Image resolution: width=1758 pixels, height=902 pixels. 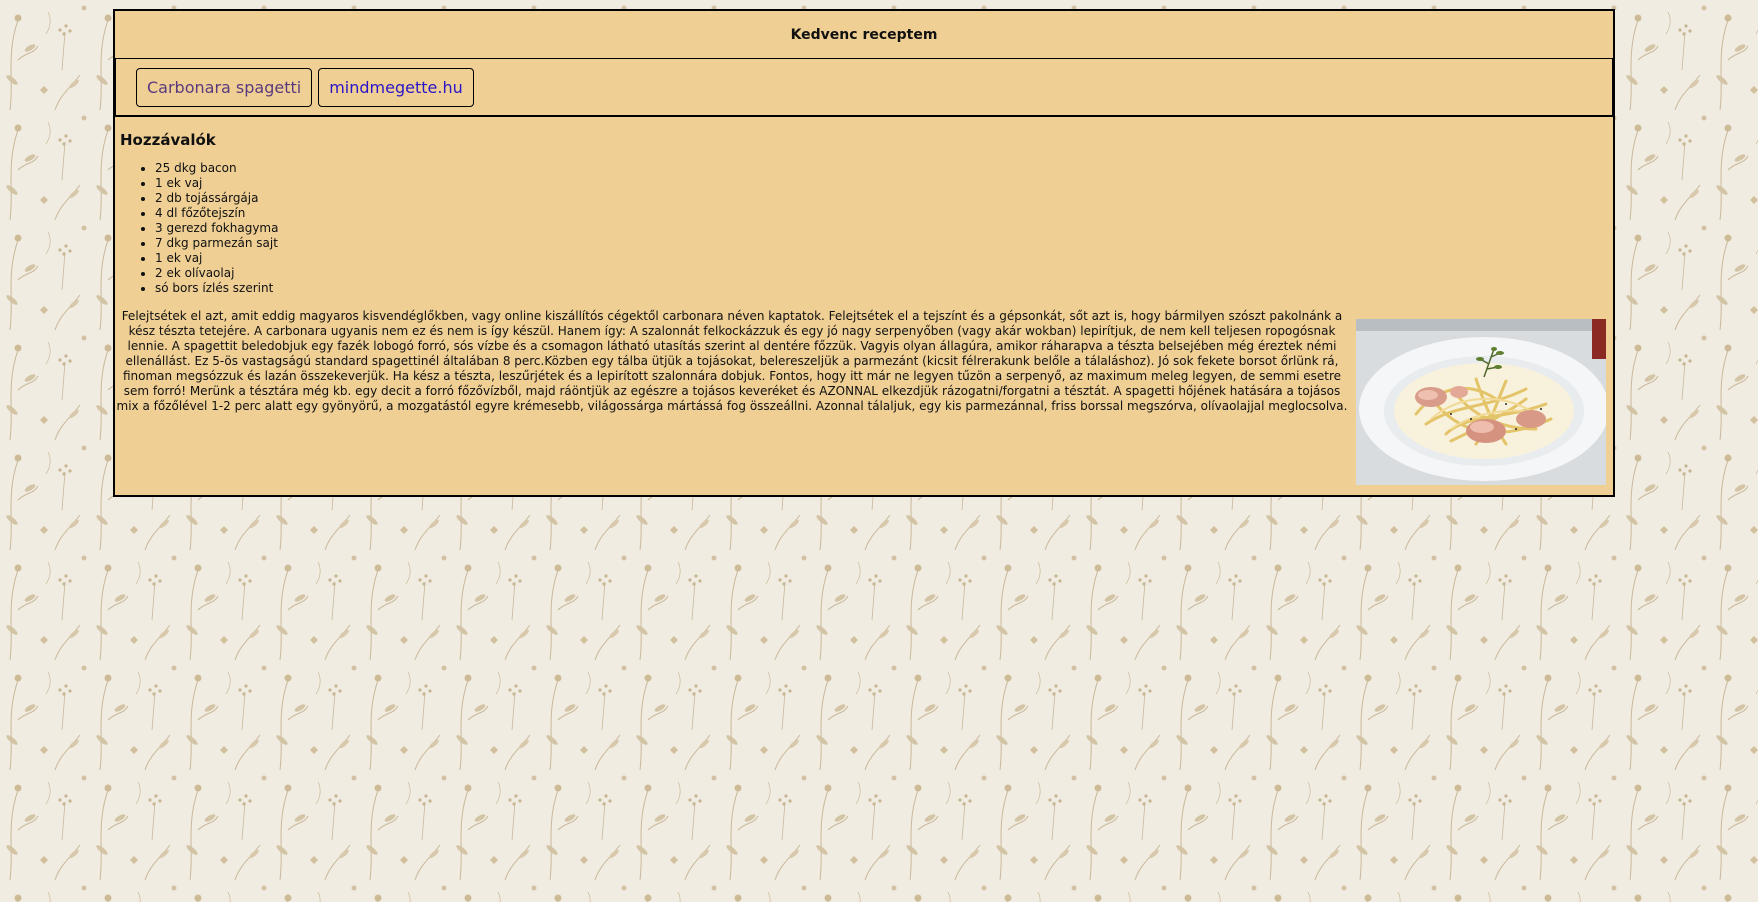 I want to click on ingredient-item: 4 dl főzőtejszín, so click(x=216, y=213).